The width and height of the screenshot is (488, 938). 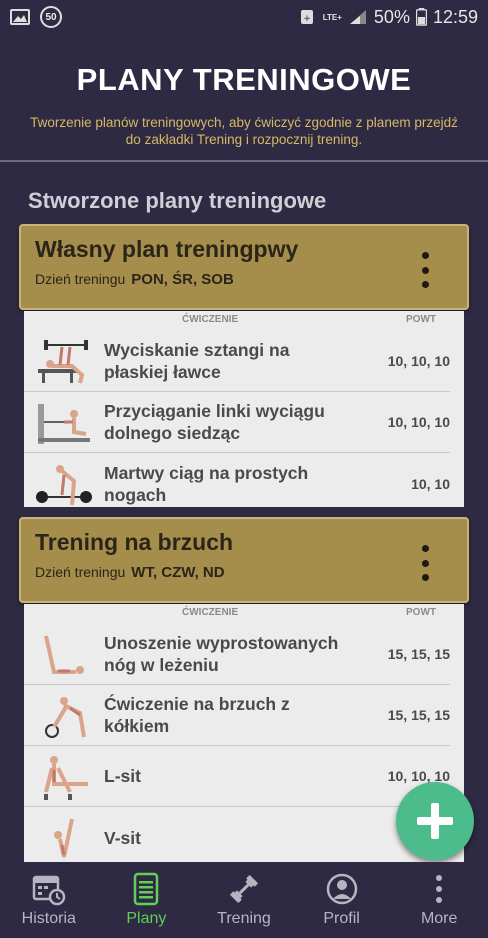 What do you see at coordinates (244, 79) in the screenshot?
I see `page-title: PLANY TRENINGOWE` at bounding box center [244, 79].